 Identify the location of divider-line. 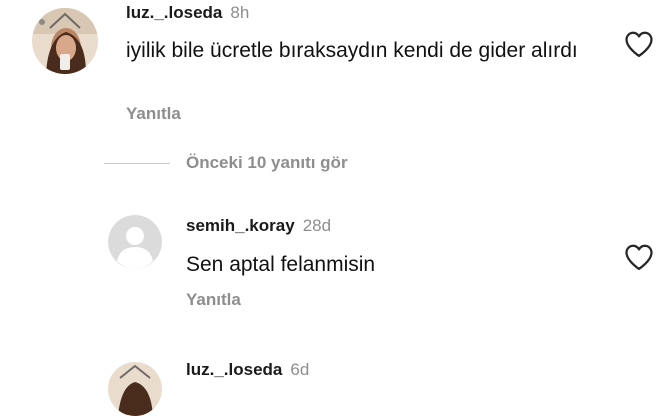
(137, 163).